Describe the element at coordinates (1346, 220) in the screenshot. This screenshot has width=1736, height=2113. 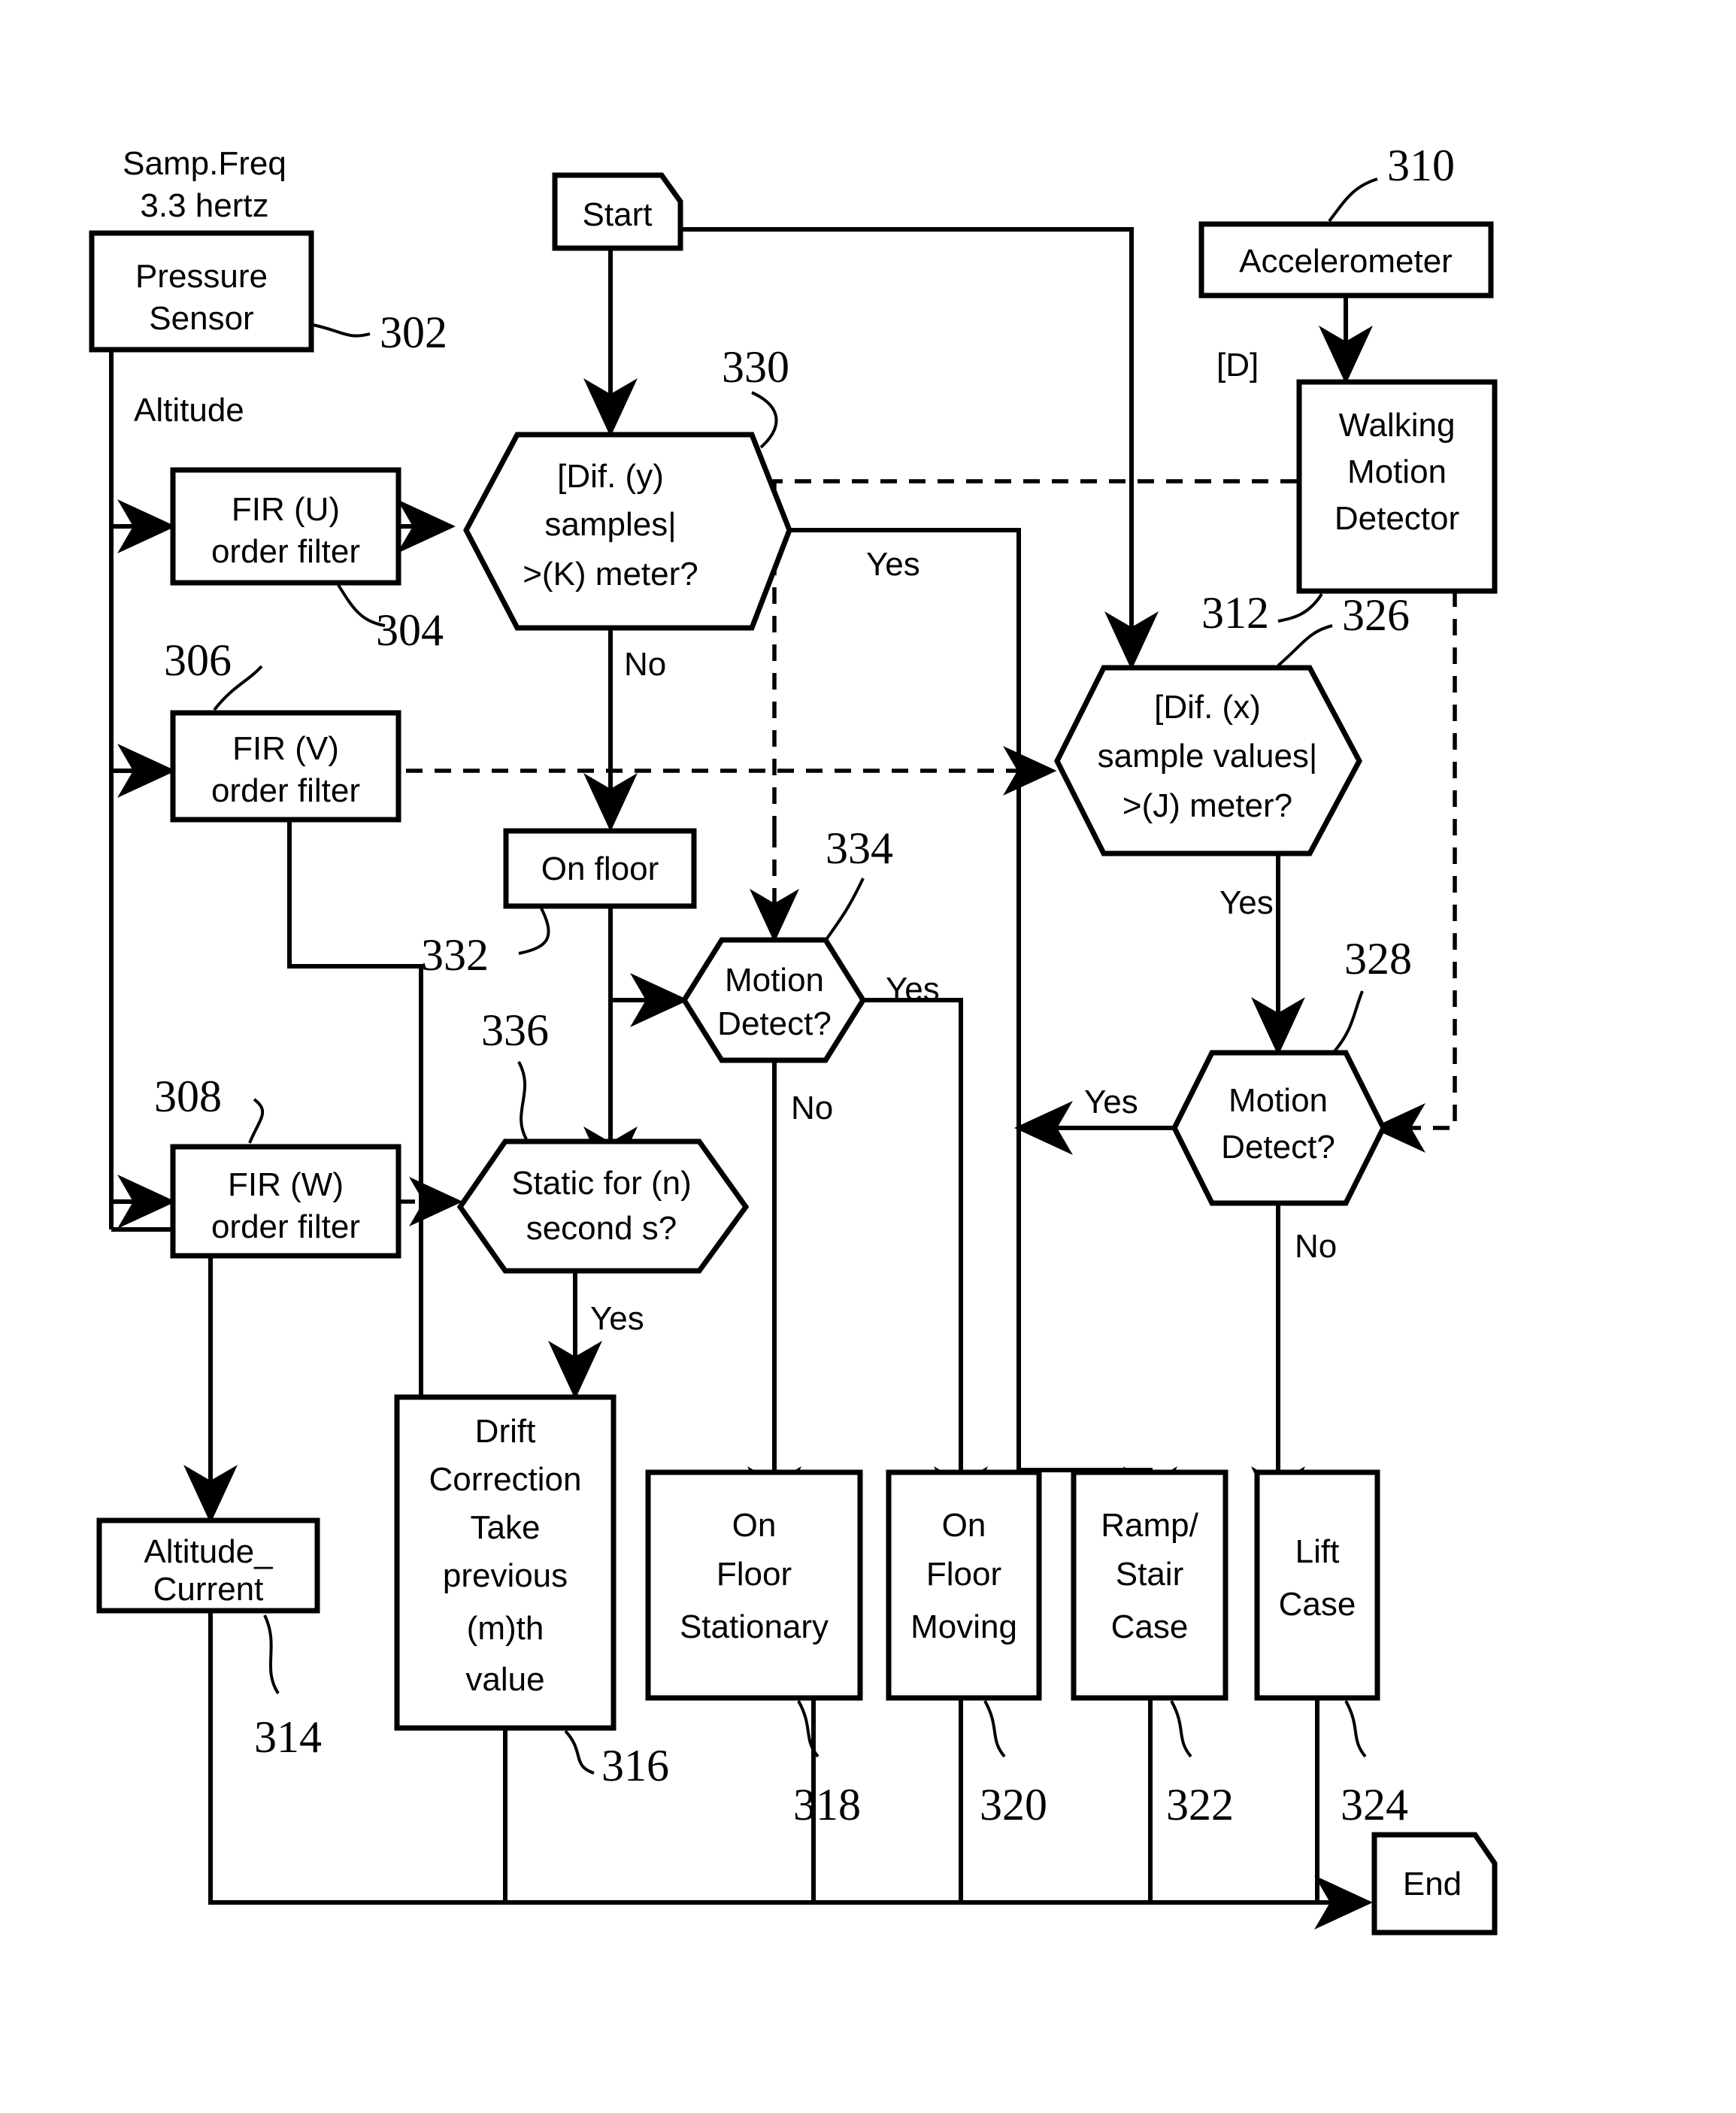
I see `node-accelerometer: Accelerometer 310` at that location.